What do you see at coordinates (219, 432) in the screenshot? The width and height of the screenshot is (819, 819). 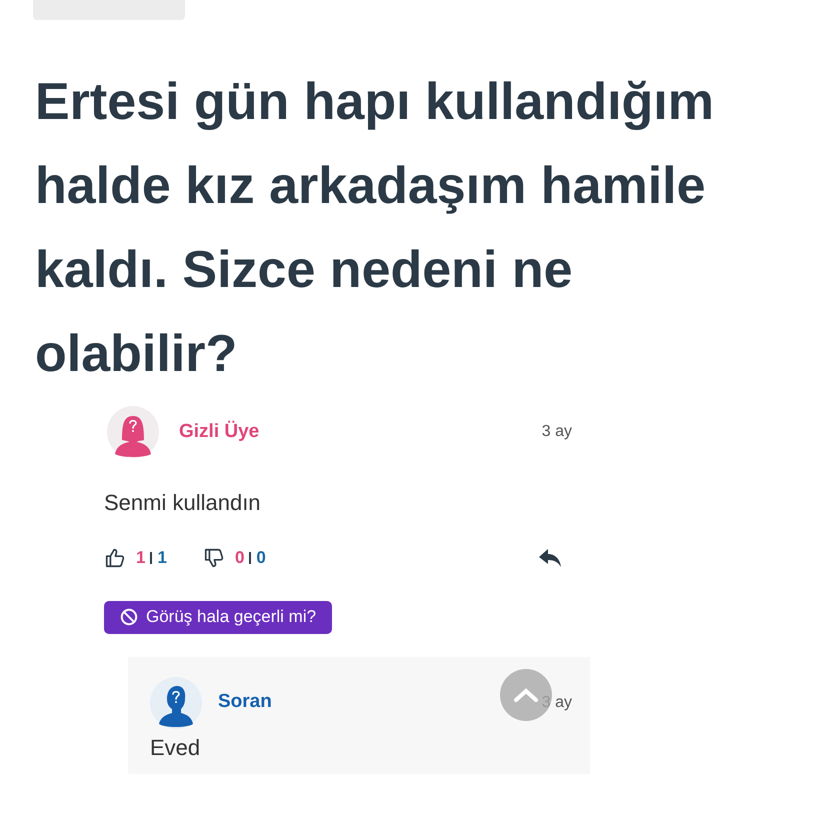 I see `author-name: Gizli Üye` at bounding box center [219, 432].